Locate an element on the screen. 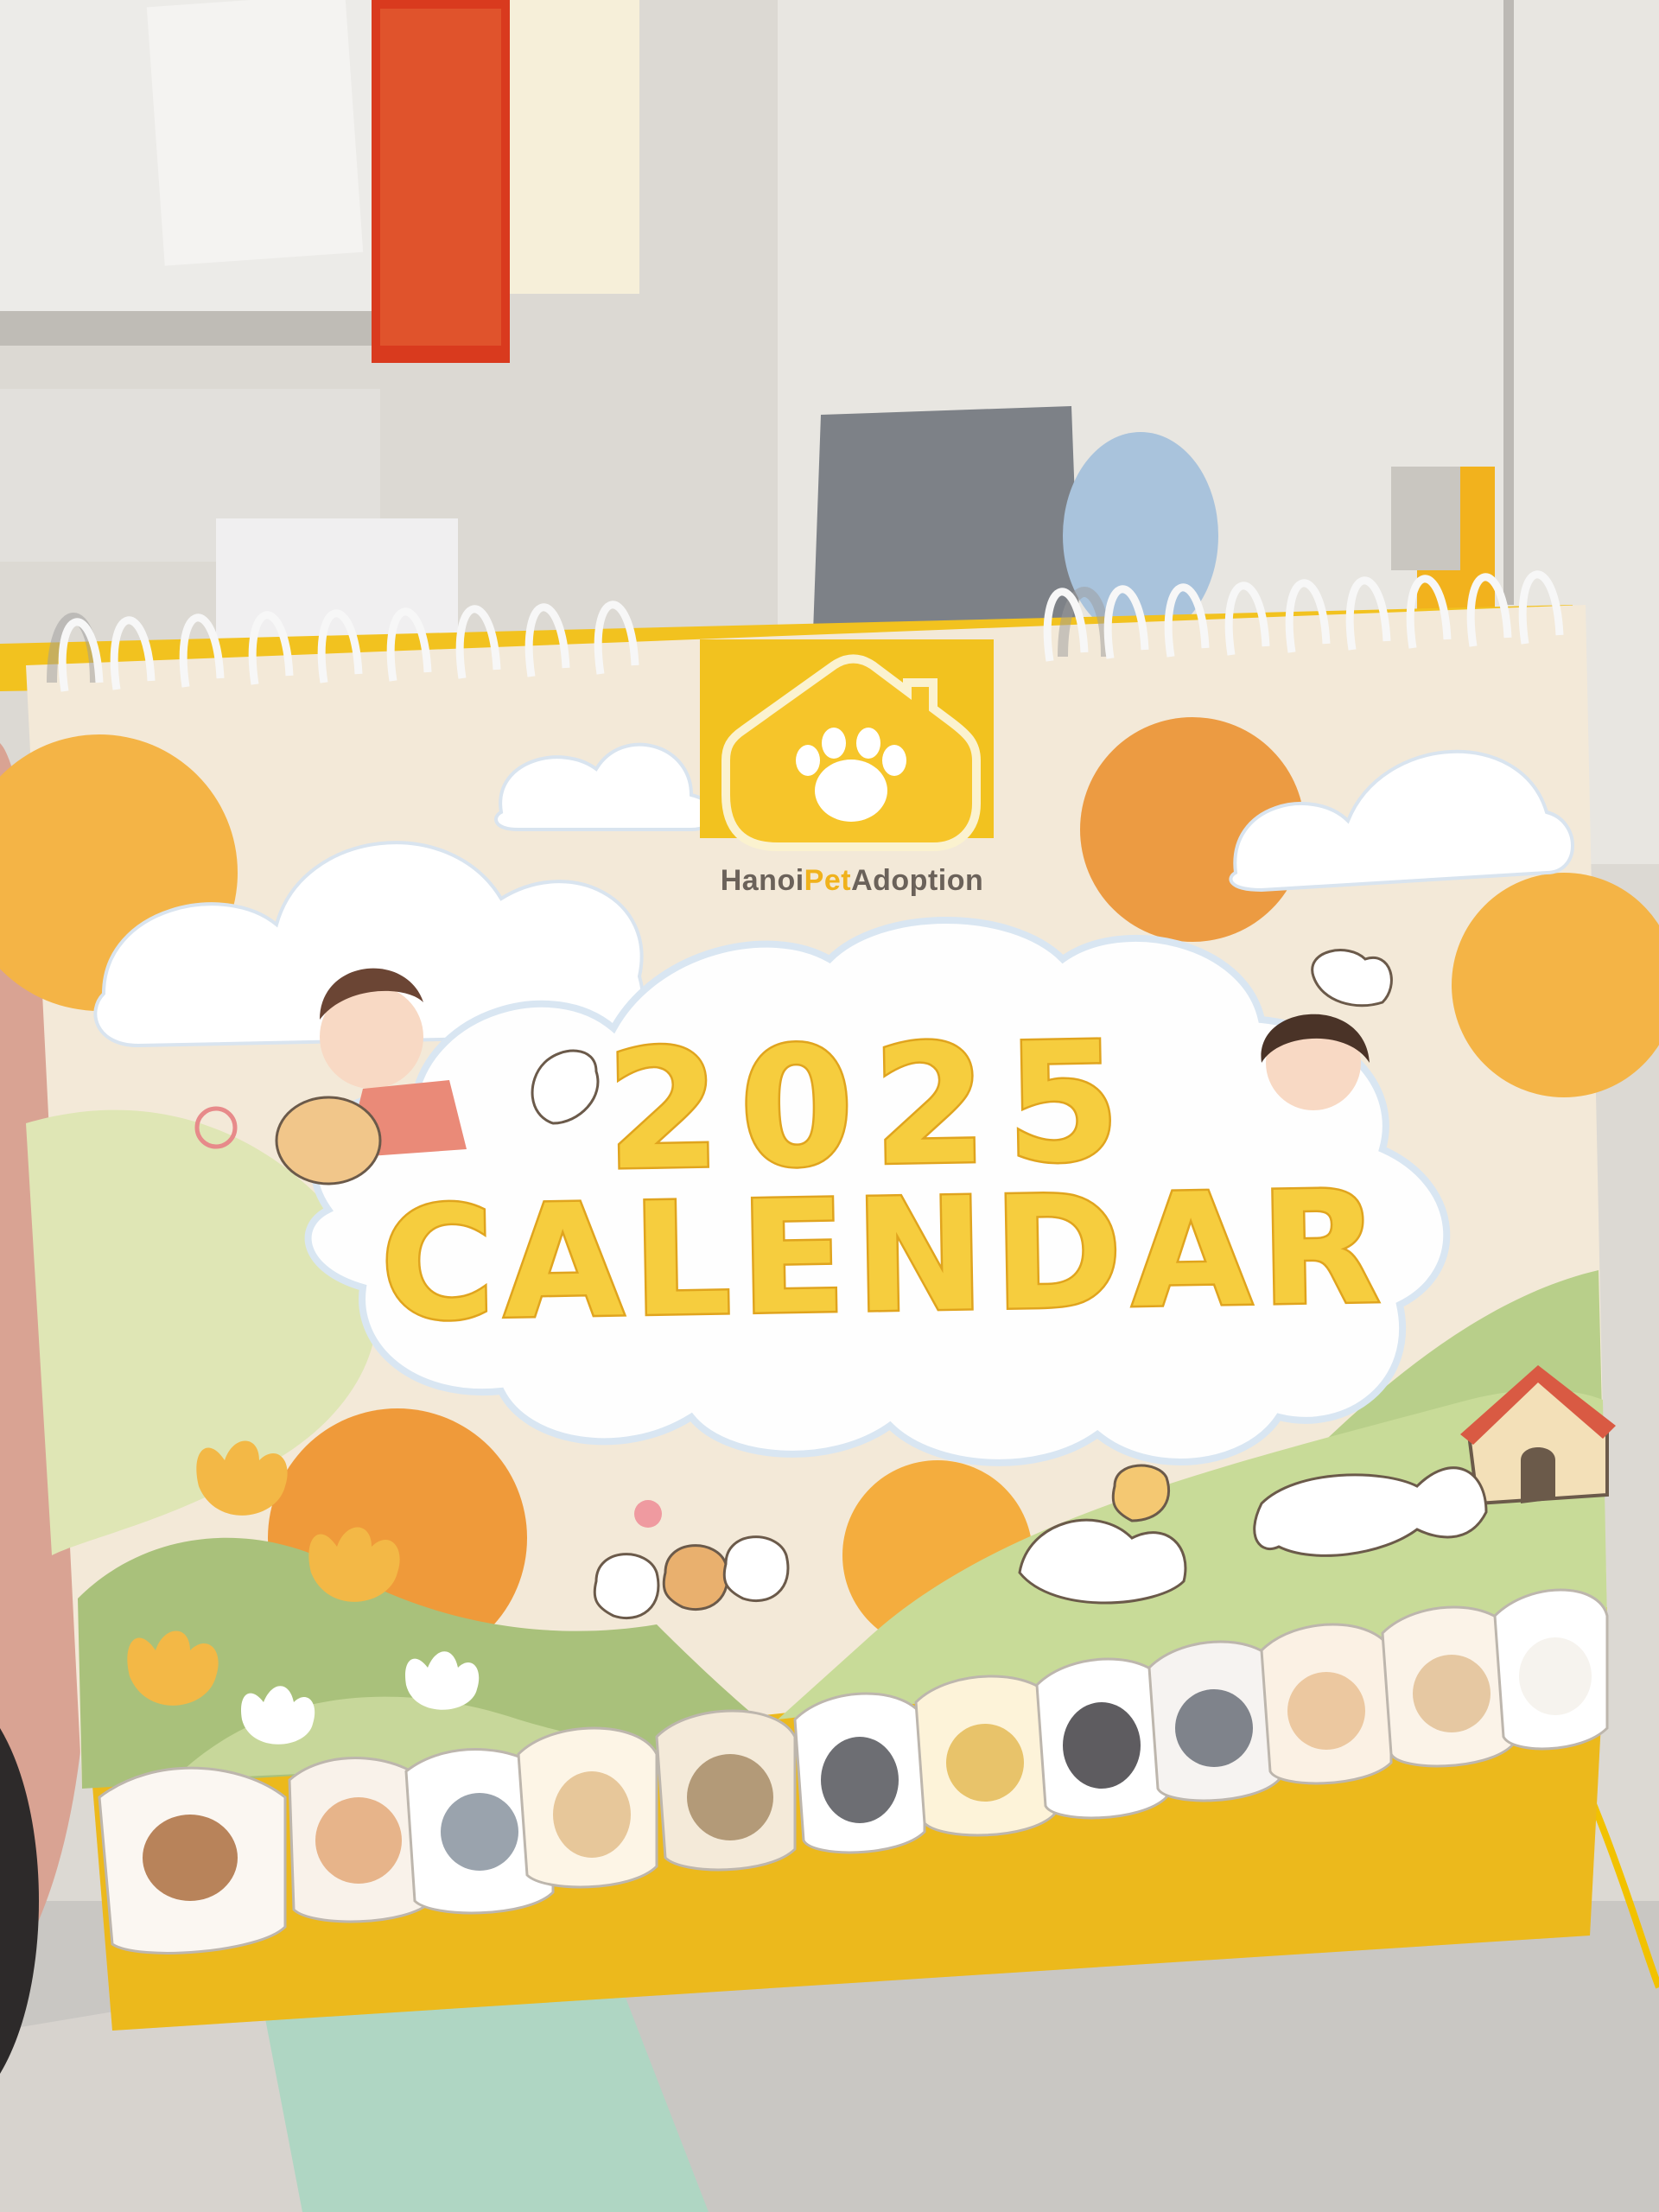  cover-calendar-title: CALENDAR is located at coordinates (885, 1256).